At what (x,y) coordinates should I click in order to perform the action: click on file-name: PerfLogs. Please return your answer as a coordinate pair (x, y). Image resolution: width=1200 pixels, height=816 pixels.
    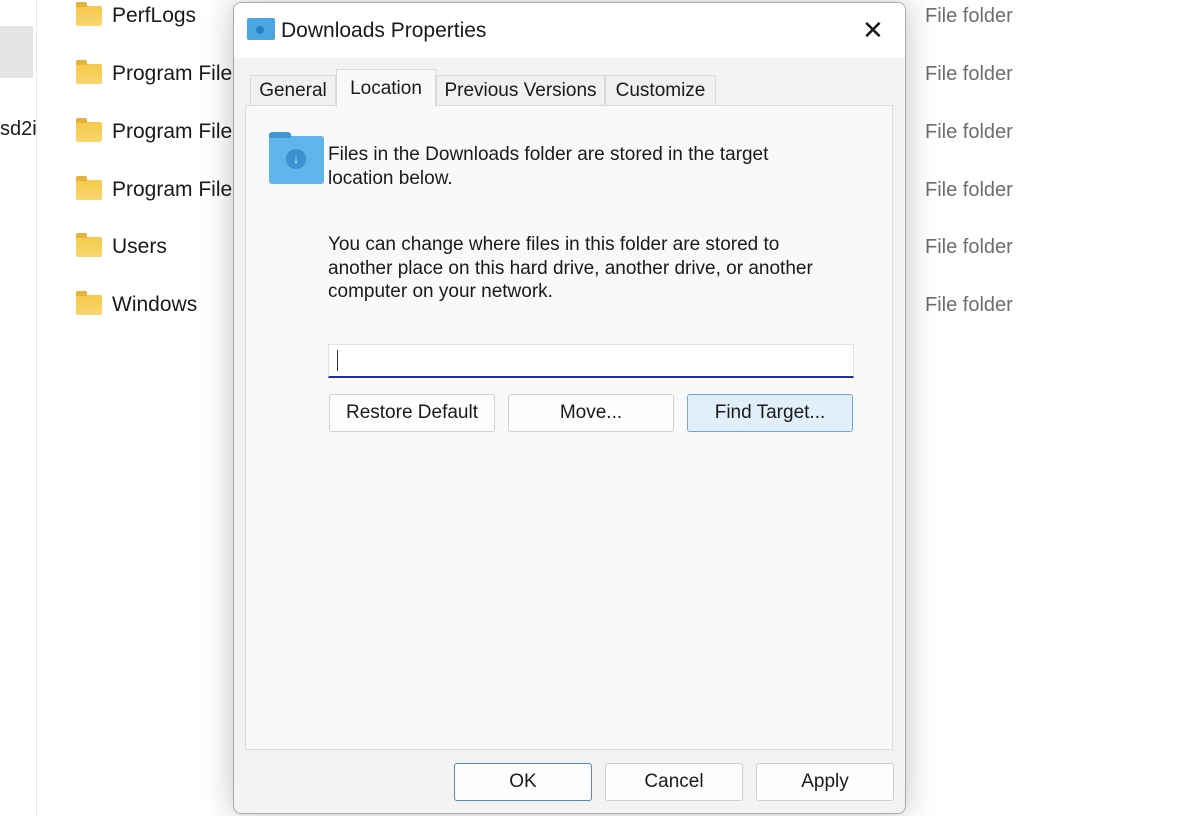
    Looking at the image, I should click on (154, 15).